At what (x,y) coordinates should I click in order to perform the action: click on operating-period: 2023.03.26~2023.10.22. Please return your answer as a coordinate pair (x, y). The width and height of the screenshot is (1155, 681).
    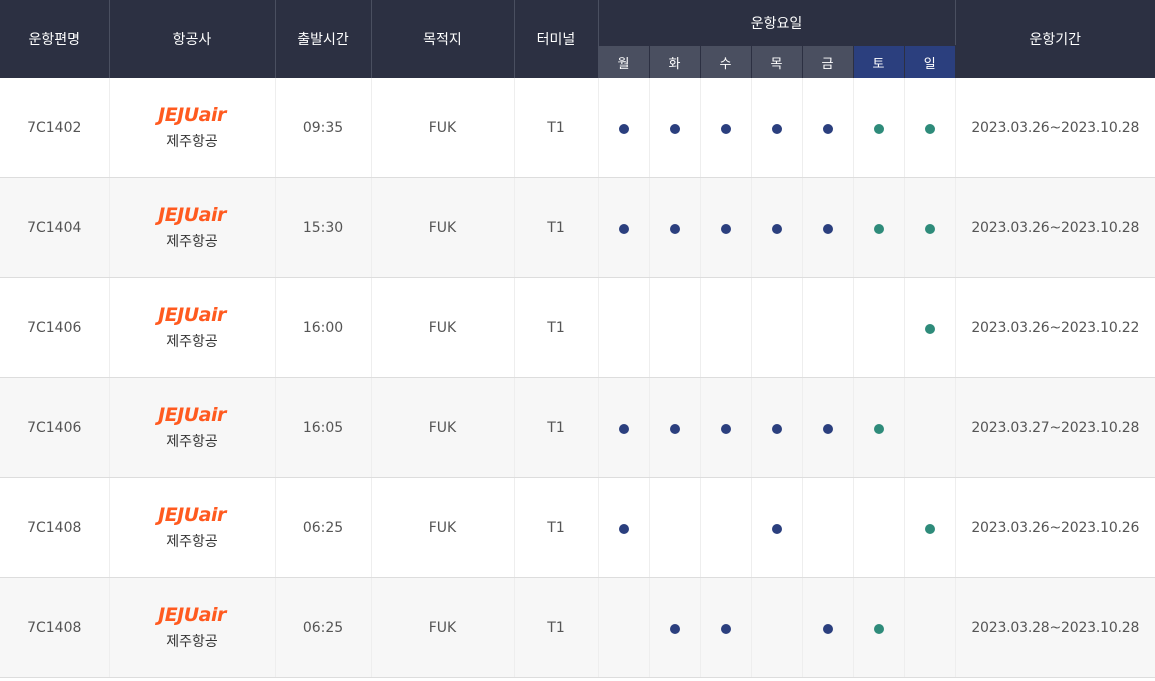
    Looking at the image, I should click on (1055, 327).